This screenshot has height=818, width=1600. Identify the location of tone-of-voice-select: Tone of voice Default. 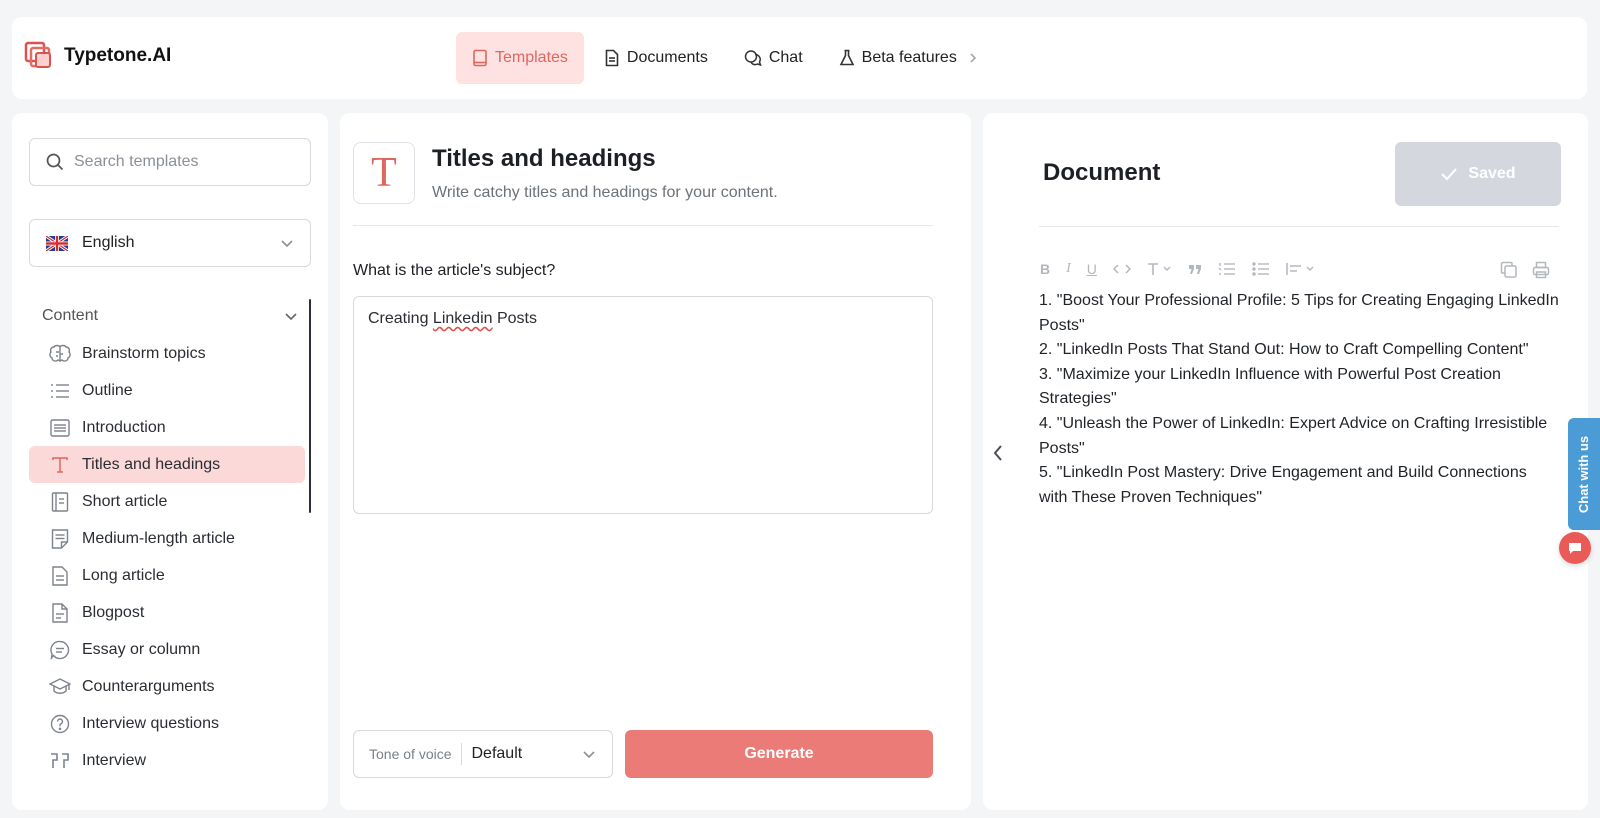
(483, 754).